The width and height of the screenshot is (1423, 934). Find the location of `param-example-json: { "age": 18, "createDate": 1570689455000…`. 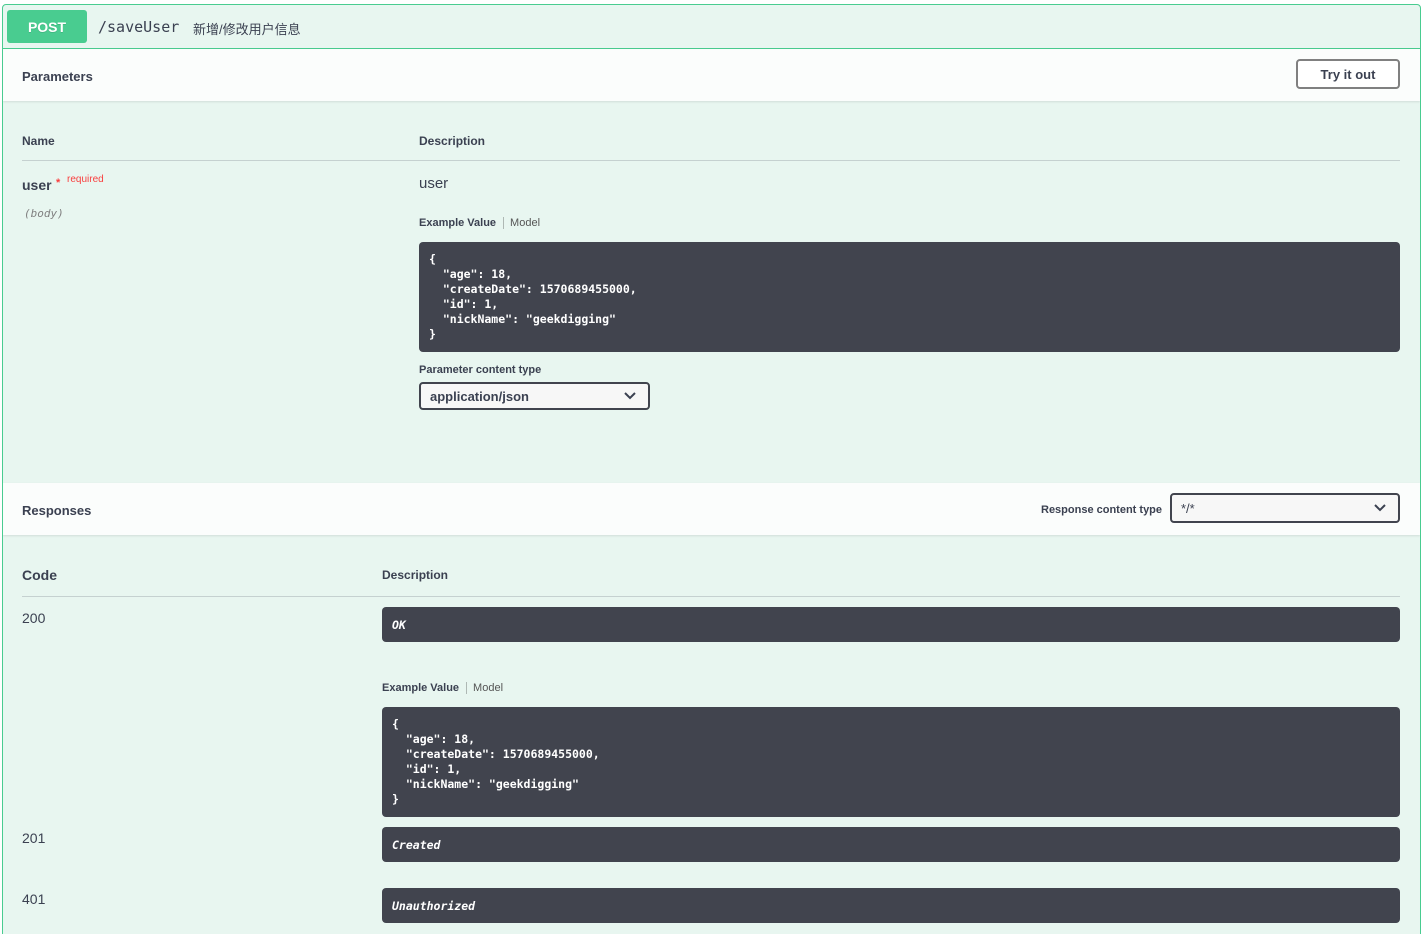

param-example-json: { "age": 18, "createDate": 1570689455000… is located at coordinates (909, 297).